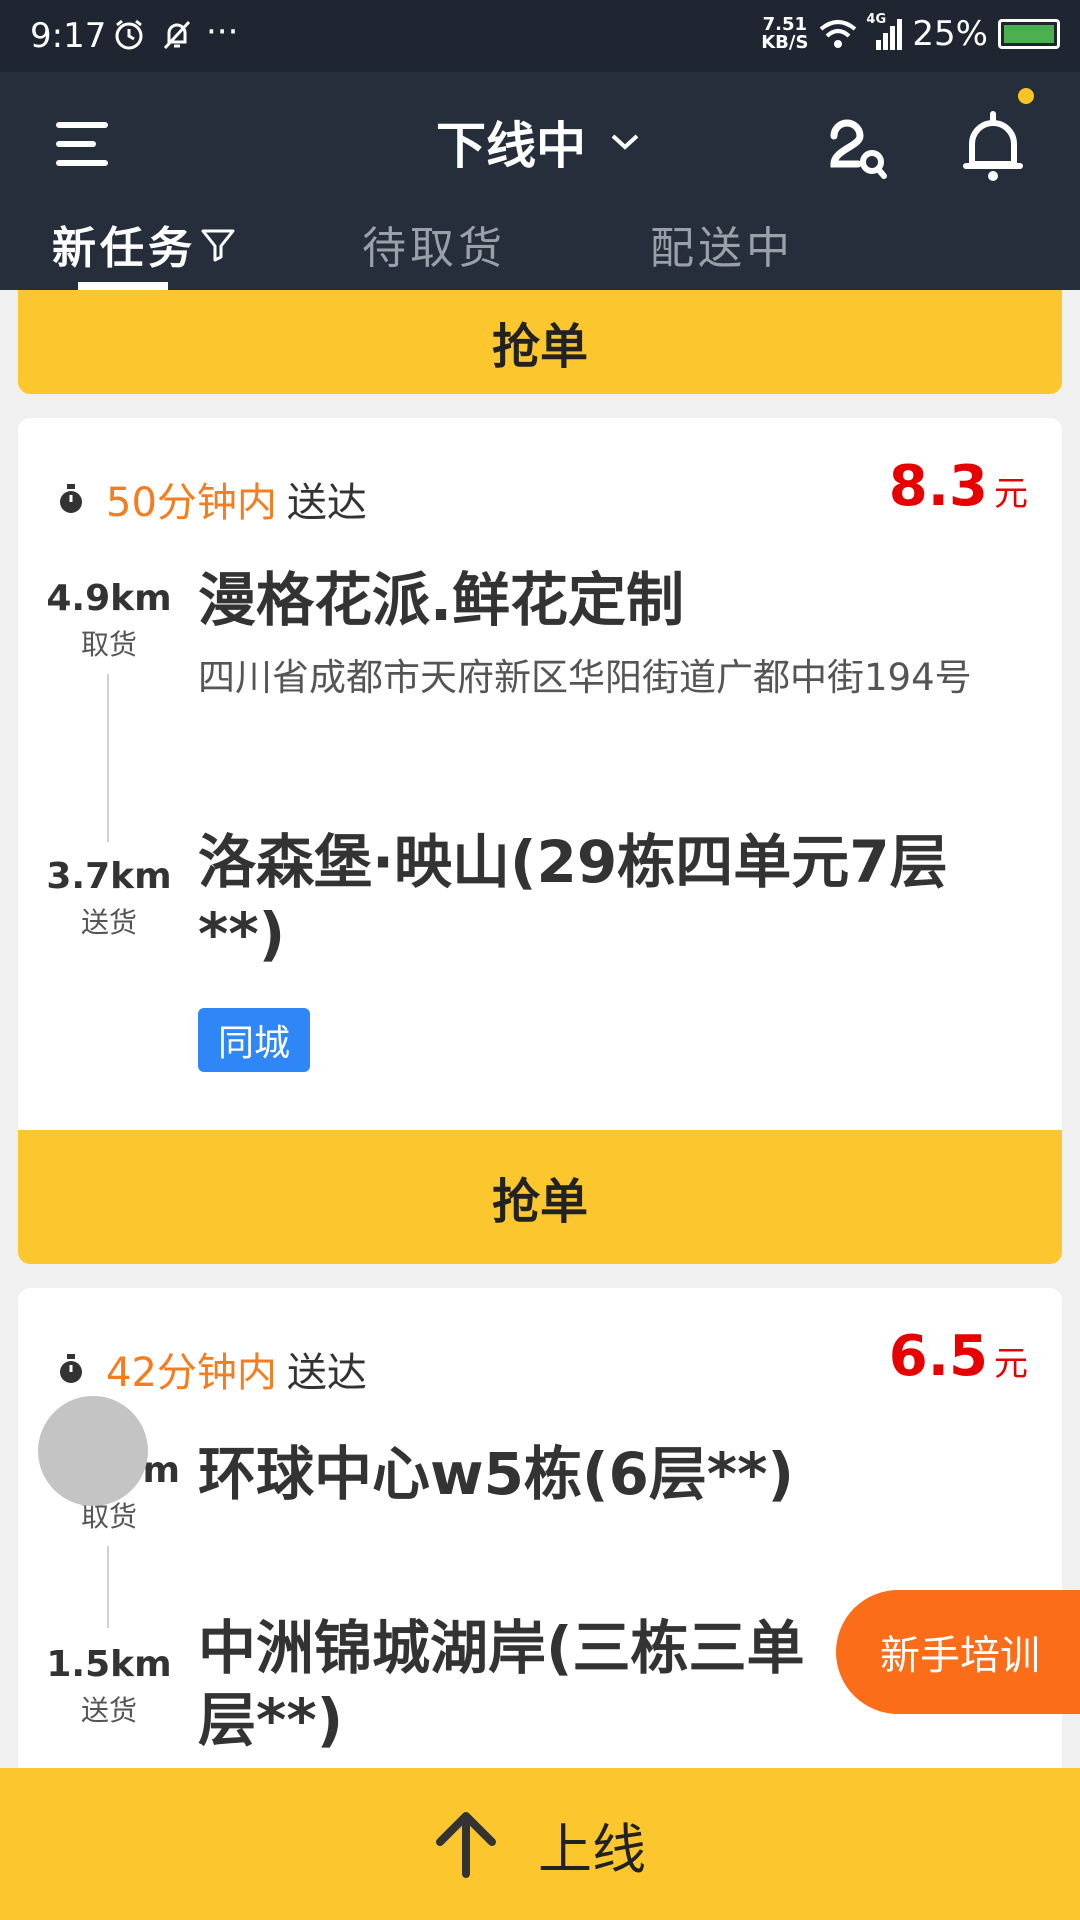 This screenshot has width=1080, height=1920. I want to click on mute-icon, so click(177, 35).